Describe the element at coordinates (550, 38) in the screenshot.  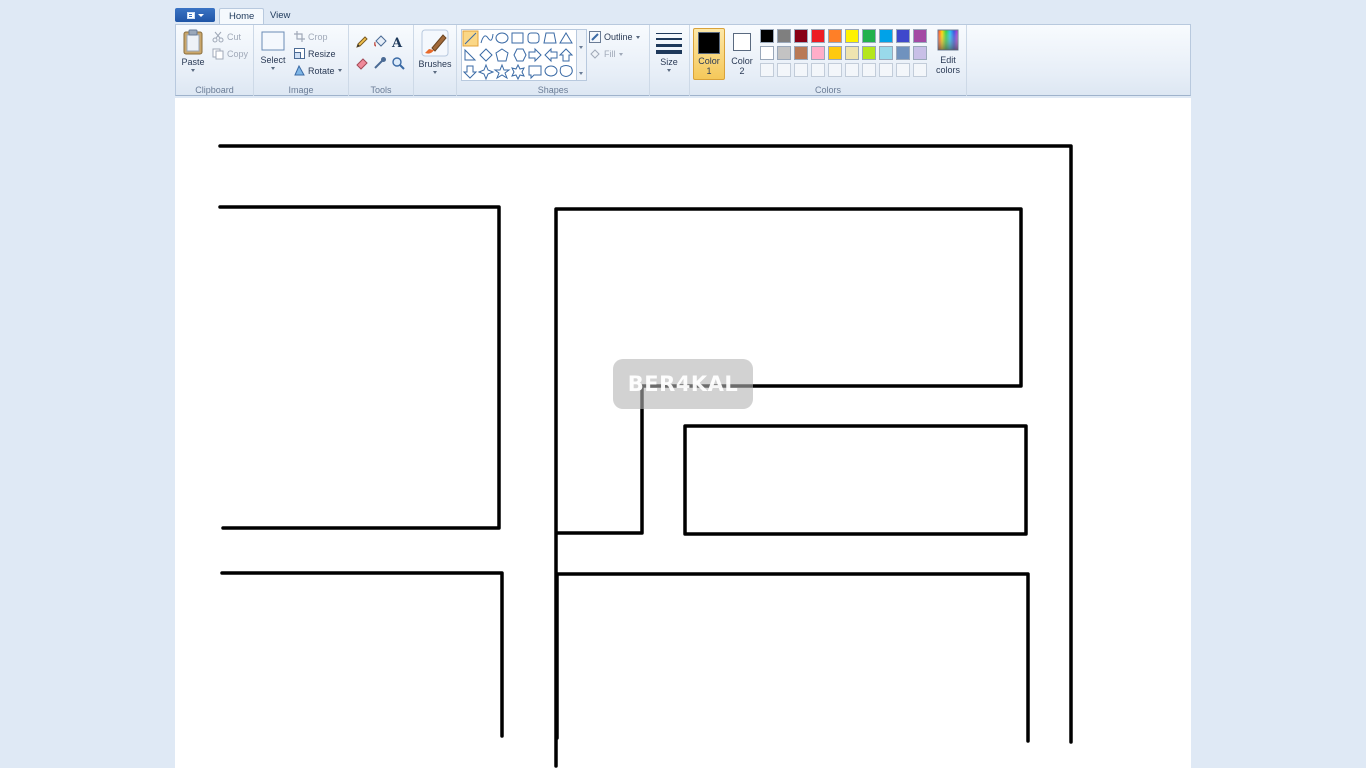
I see `polygon-shape-icon` at that location.